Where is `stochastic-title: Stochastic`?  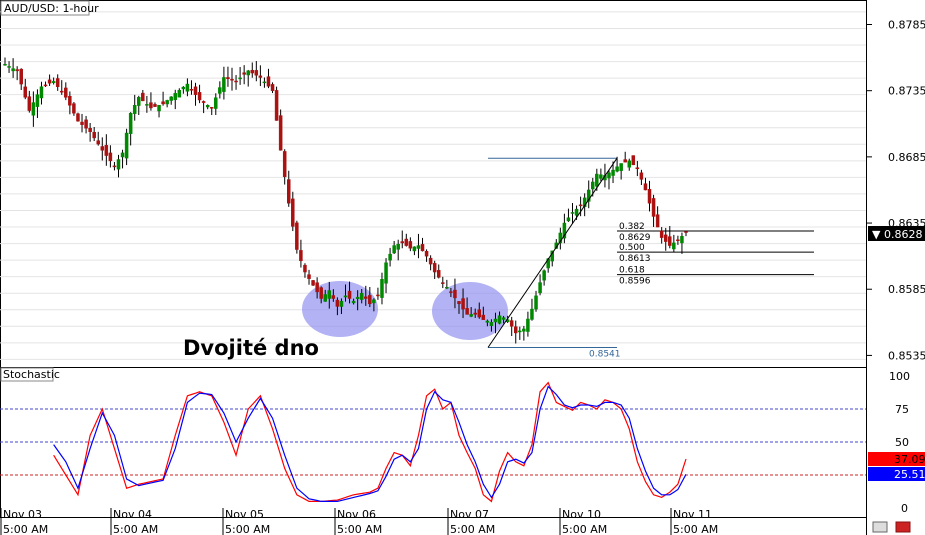 stochastic-title: Stochastic is located at coordinates (31, 374).